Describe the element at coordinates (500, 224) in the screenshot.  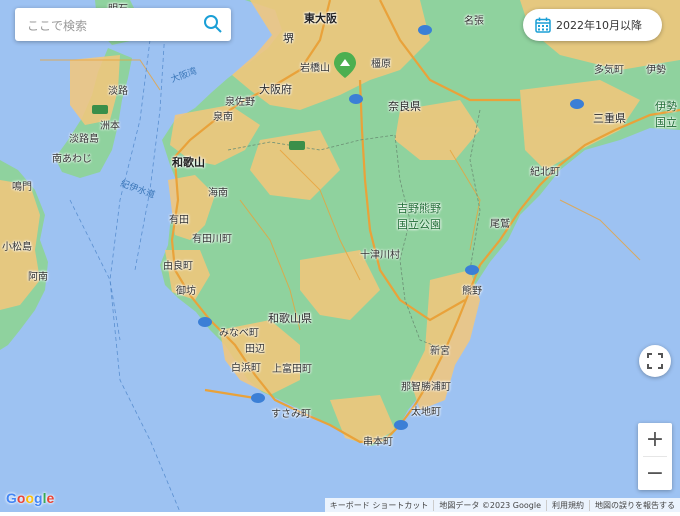
I see `label-owase: 尾鷲` at that location.